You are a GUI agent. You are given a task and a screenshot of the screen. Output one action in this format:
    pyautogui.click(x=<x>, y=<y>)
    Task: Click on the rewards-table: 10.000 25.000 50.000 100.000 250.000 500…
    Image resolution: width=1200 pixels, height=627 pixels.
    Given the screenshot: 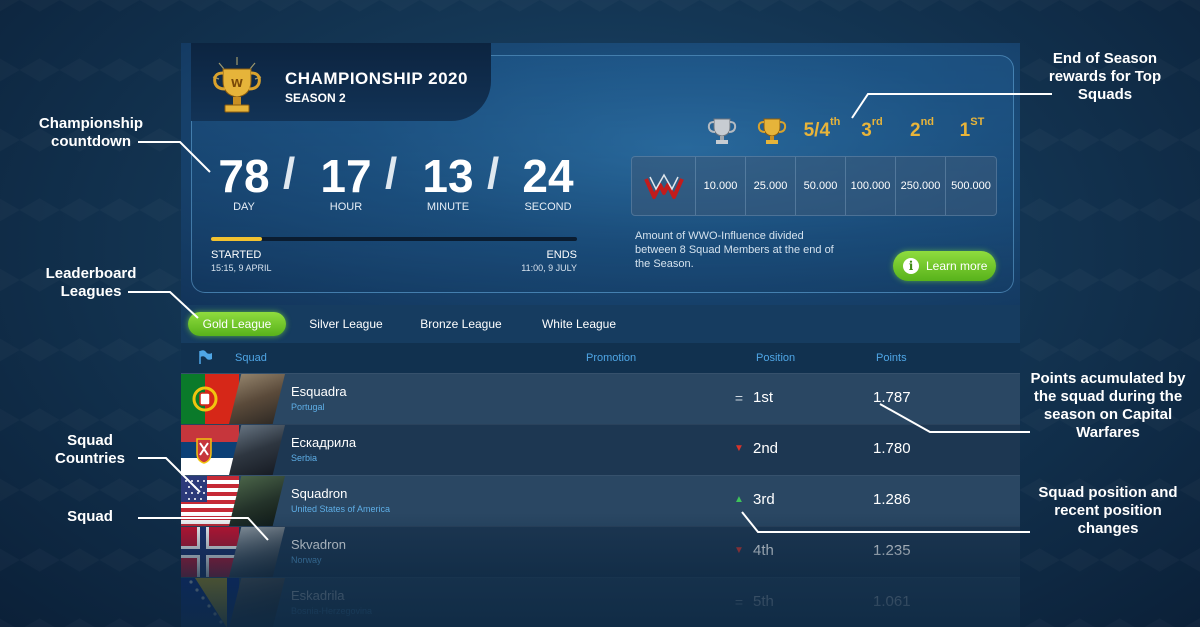 What is the action you would take?
    pyautogui.click(x=814, y=186)
    